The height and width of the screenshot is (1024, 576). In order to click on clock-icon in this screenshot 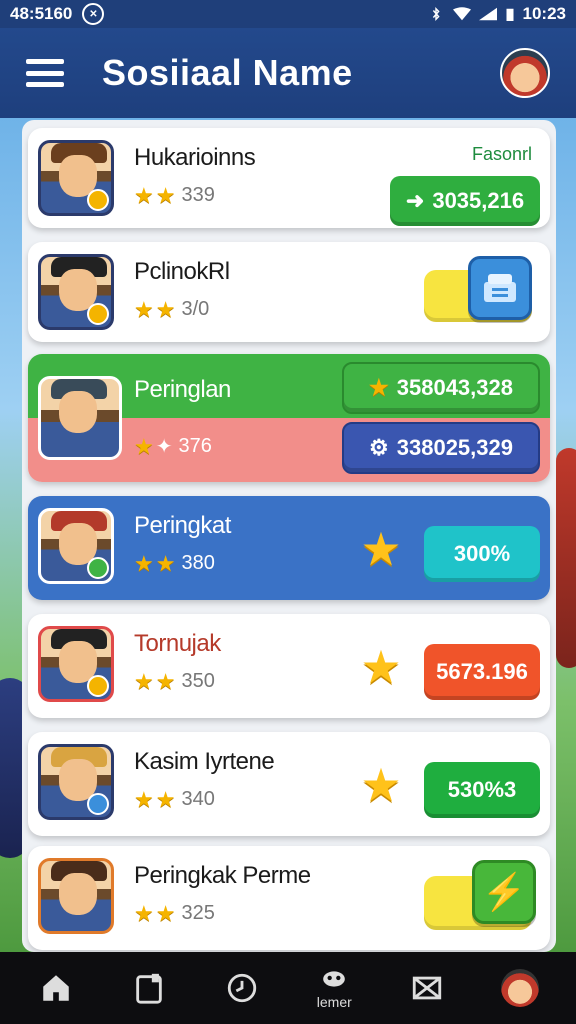, I will do `click(241, 988)`.